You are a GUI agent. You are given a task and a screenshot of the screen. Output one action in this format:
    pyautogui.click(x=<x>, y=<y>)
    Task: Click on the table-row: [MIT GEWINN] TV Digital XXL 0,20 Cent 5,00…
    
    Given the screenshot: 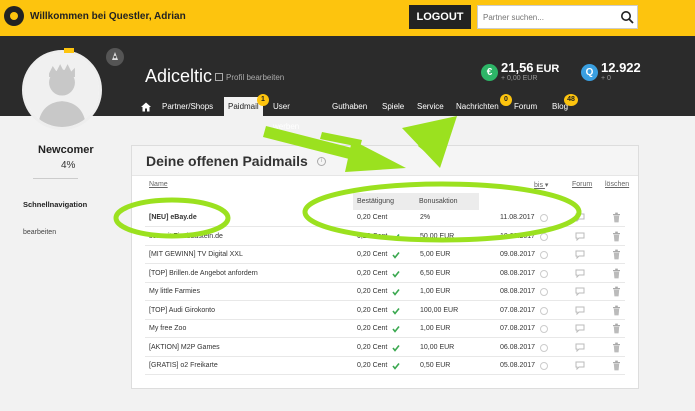 What is the action you would take?
    pyautogui.click(x=385, y=255)
    